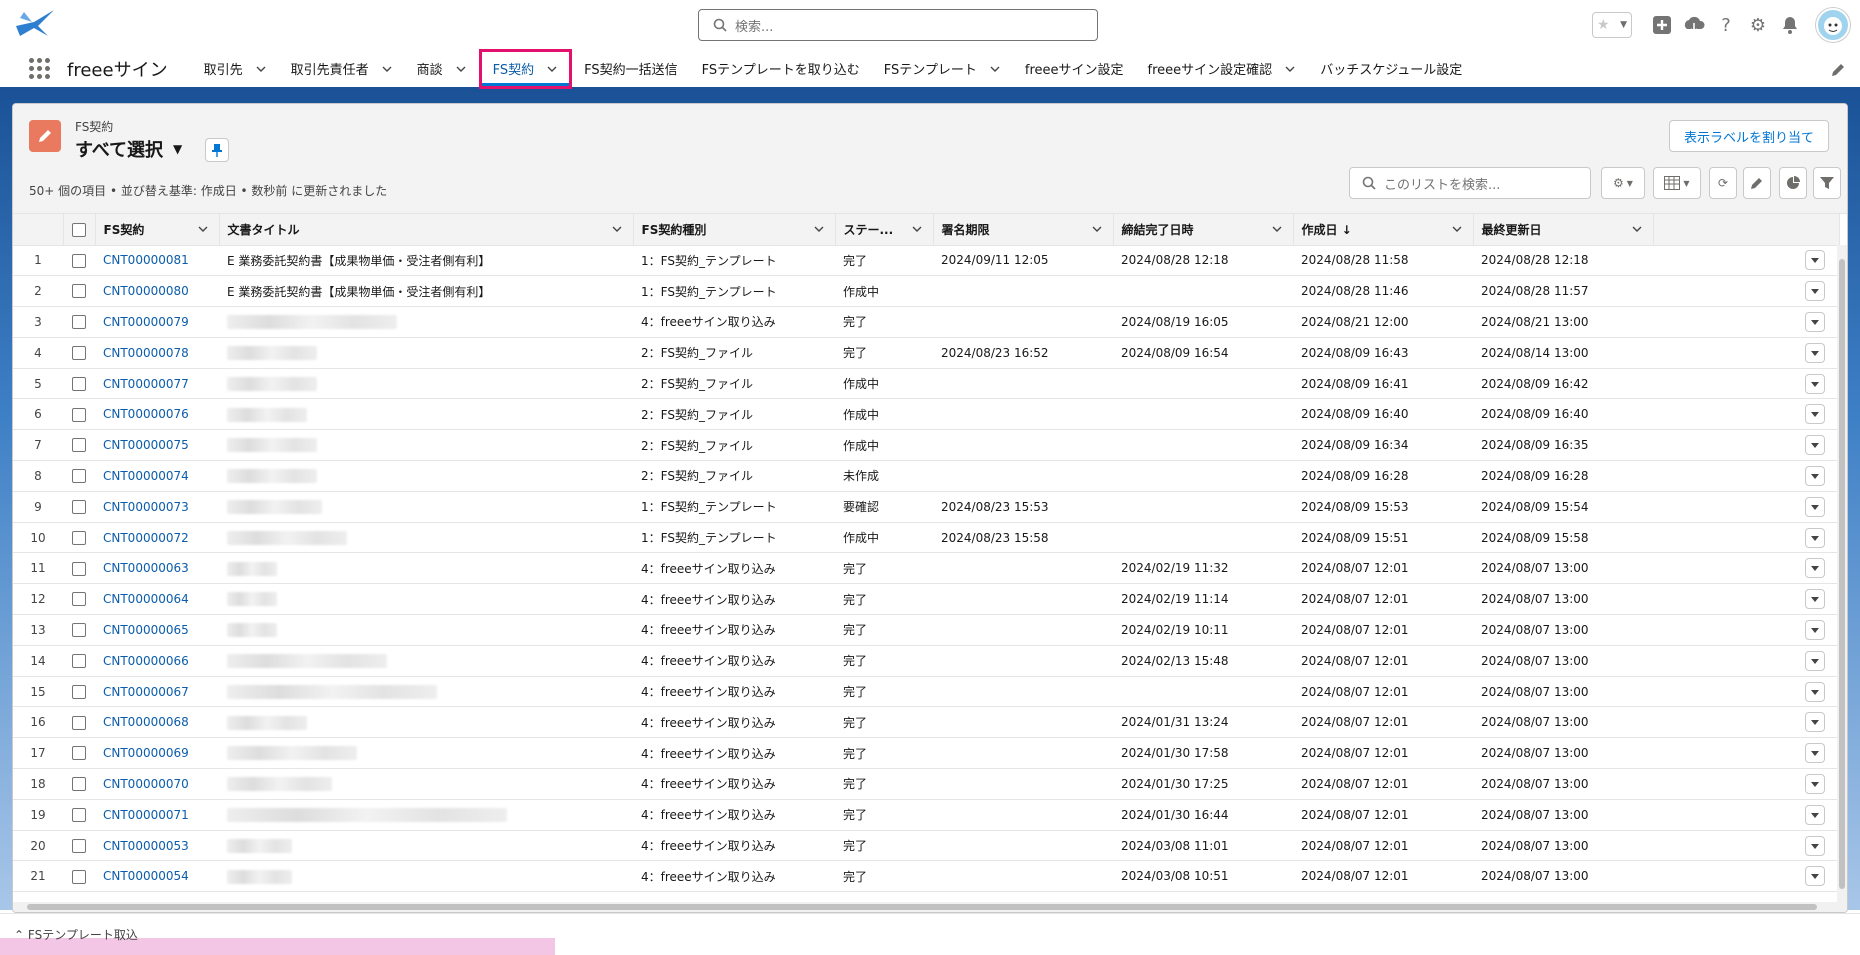 Image resolution: width=1860 pixels, height=955 pixels. What do you see at coordinates (1694, 25) in the screenshot?
I see `trailhead-icon` at bounding box center [1694, 25].